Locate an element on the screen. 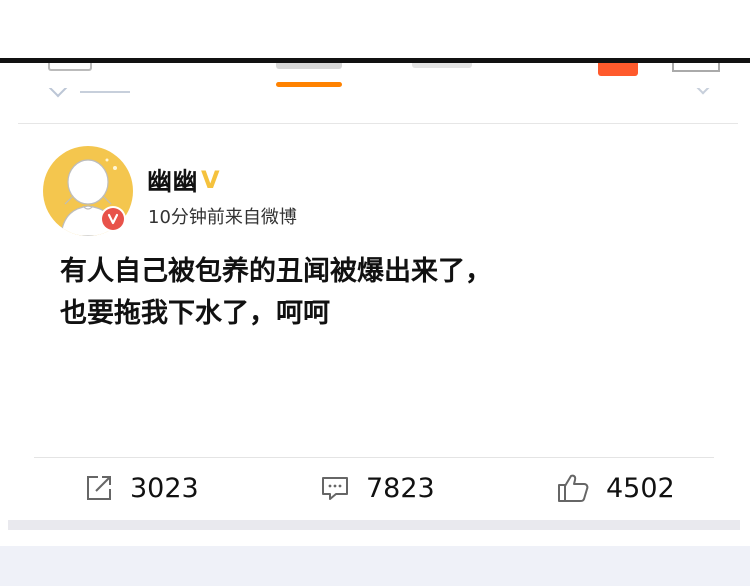 This screenshot has width=750, height=586. like-count: 4502 is located at coordinates (640, 488).